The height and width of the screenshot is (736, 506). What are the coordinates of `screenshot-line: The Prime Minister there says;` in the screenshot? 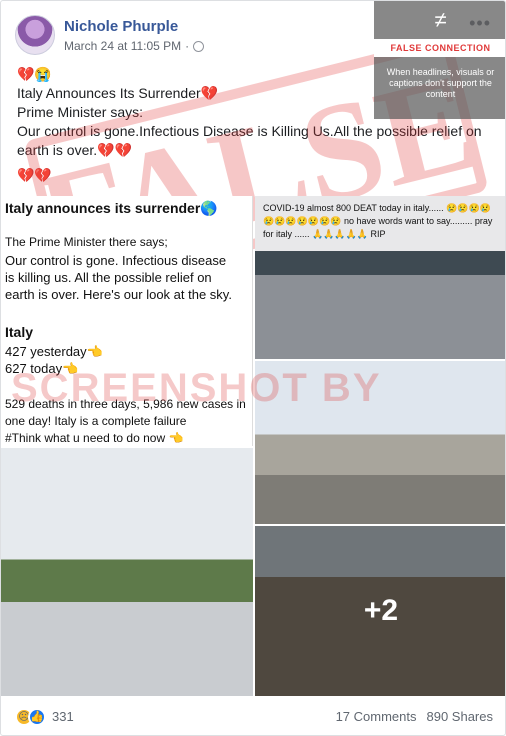 It's located at (86, 242).